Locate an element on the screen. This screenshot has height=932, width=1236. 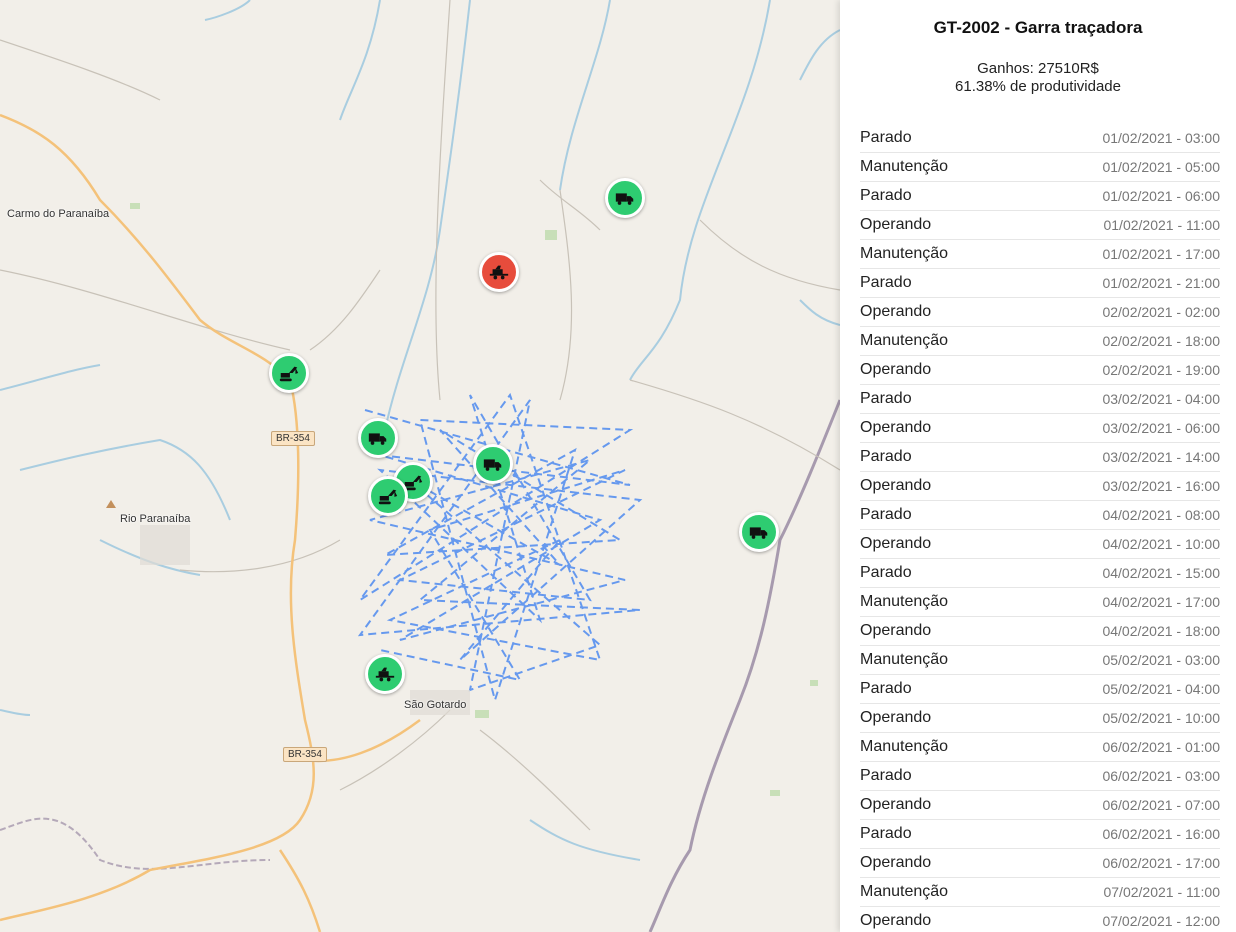
event-row: Parado 06/02/2021 - 03:00 is located at coordinates (1040, 776).